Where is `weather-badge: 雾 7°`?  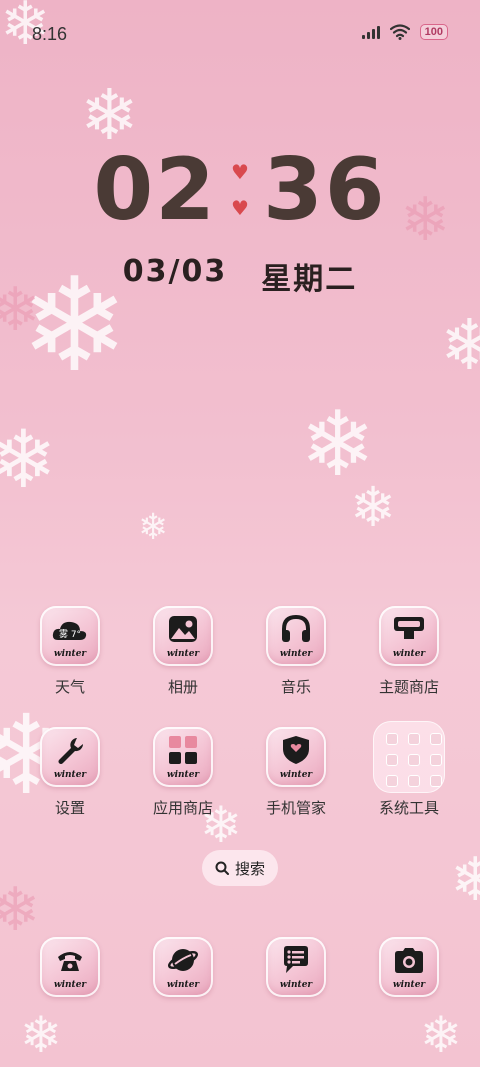 weather-badge: 雾 7° is located at coordinates (70, 634).